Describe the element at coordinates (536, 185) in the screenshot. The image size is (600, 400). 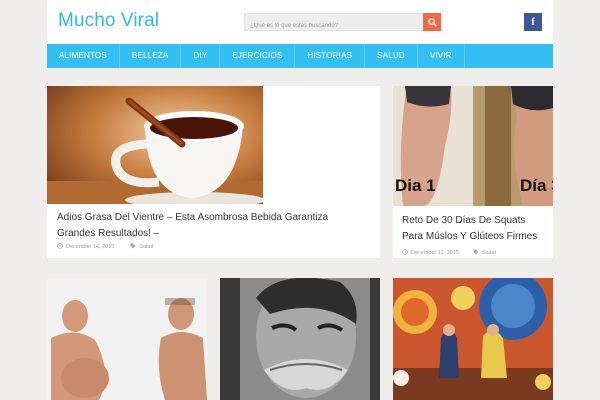
I see `image-label-right: Día 3` at that location.